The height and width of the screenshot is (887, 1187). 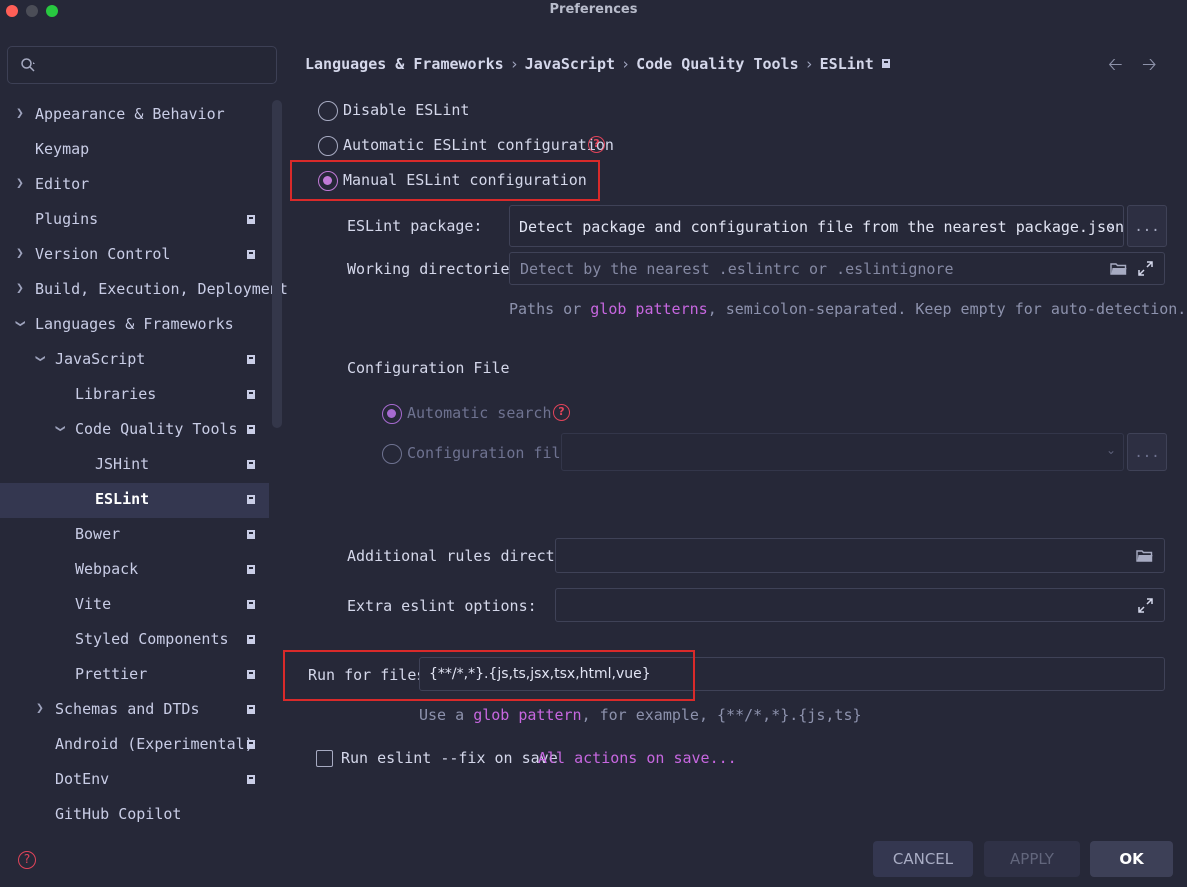 I want to click on sidebar-item-label: GitHub Copilot, so click(x=118, y=814).